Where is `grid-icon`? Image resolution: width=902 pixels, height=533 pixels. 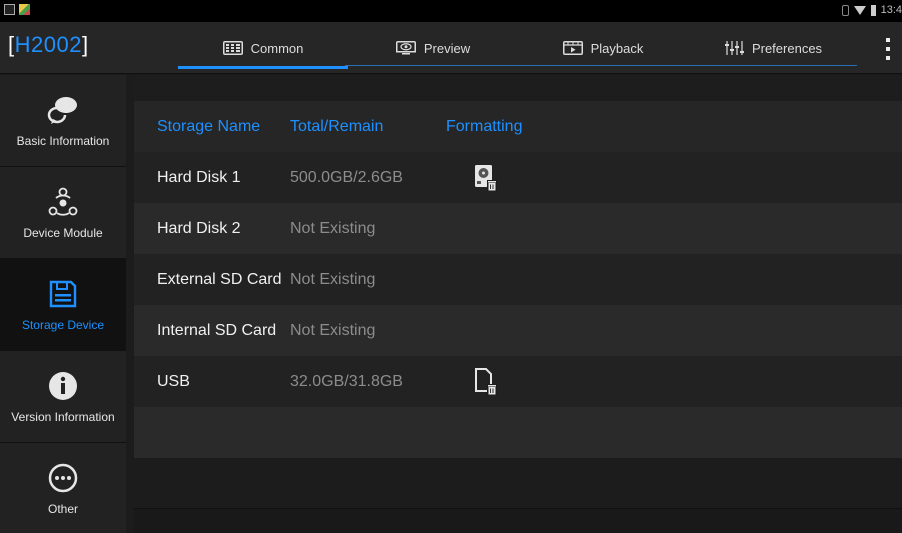
grid-icon is located at coordinates (232, 48).